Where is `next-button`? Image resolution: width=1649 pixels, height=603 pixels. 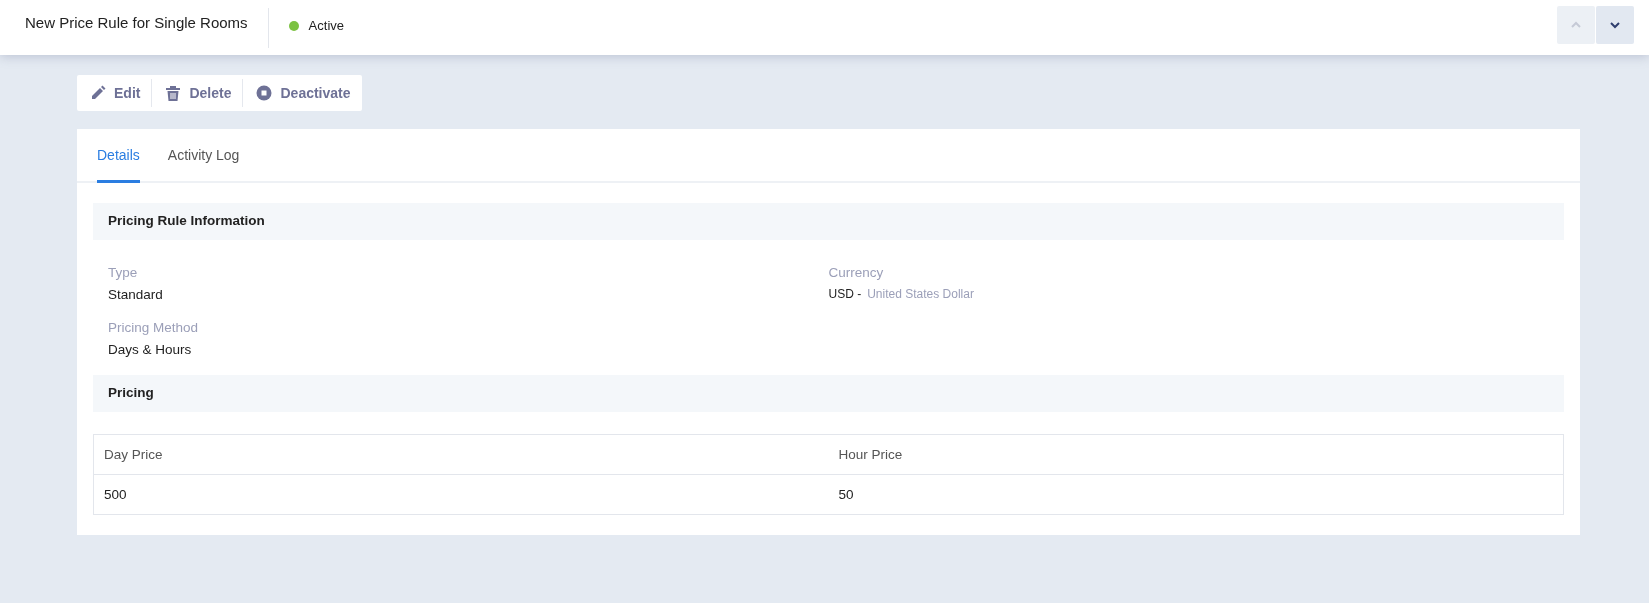 next-button is located at coordinates (1615, 25).